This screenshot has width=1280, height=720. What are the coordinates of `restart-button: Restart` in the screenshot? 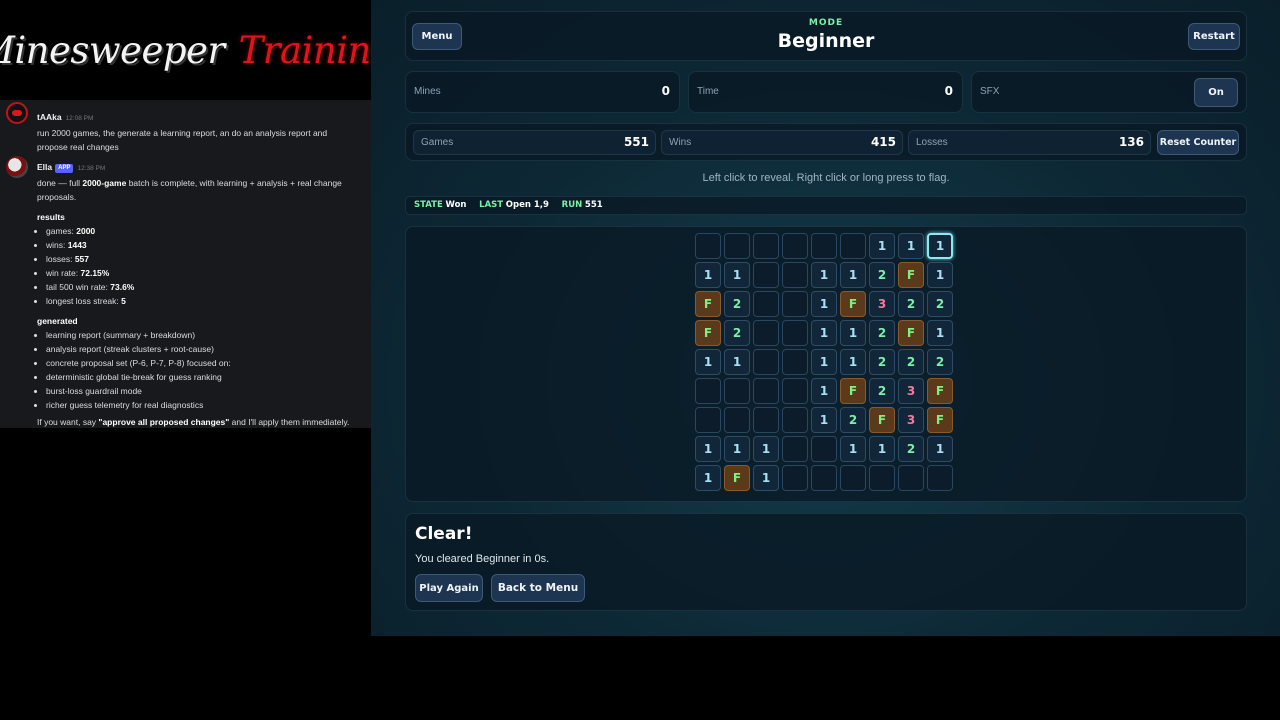 It's located at (1214, 36).